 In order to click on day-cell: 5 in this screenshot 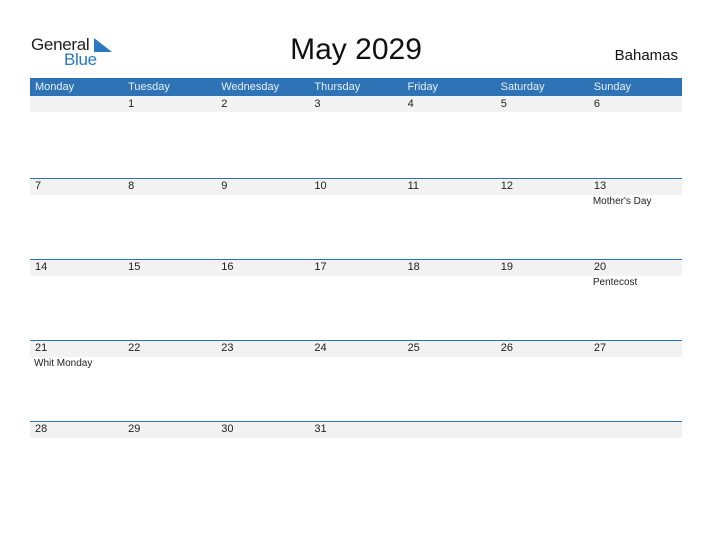, I will do `click(542, 136)`.